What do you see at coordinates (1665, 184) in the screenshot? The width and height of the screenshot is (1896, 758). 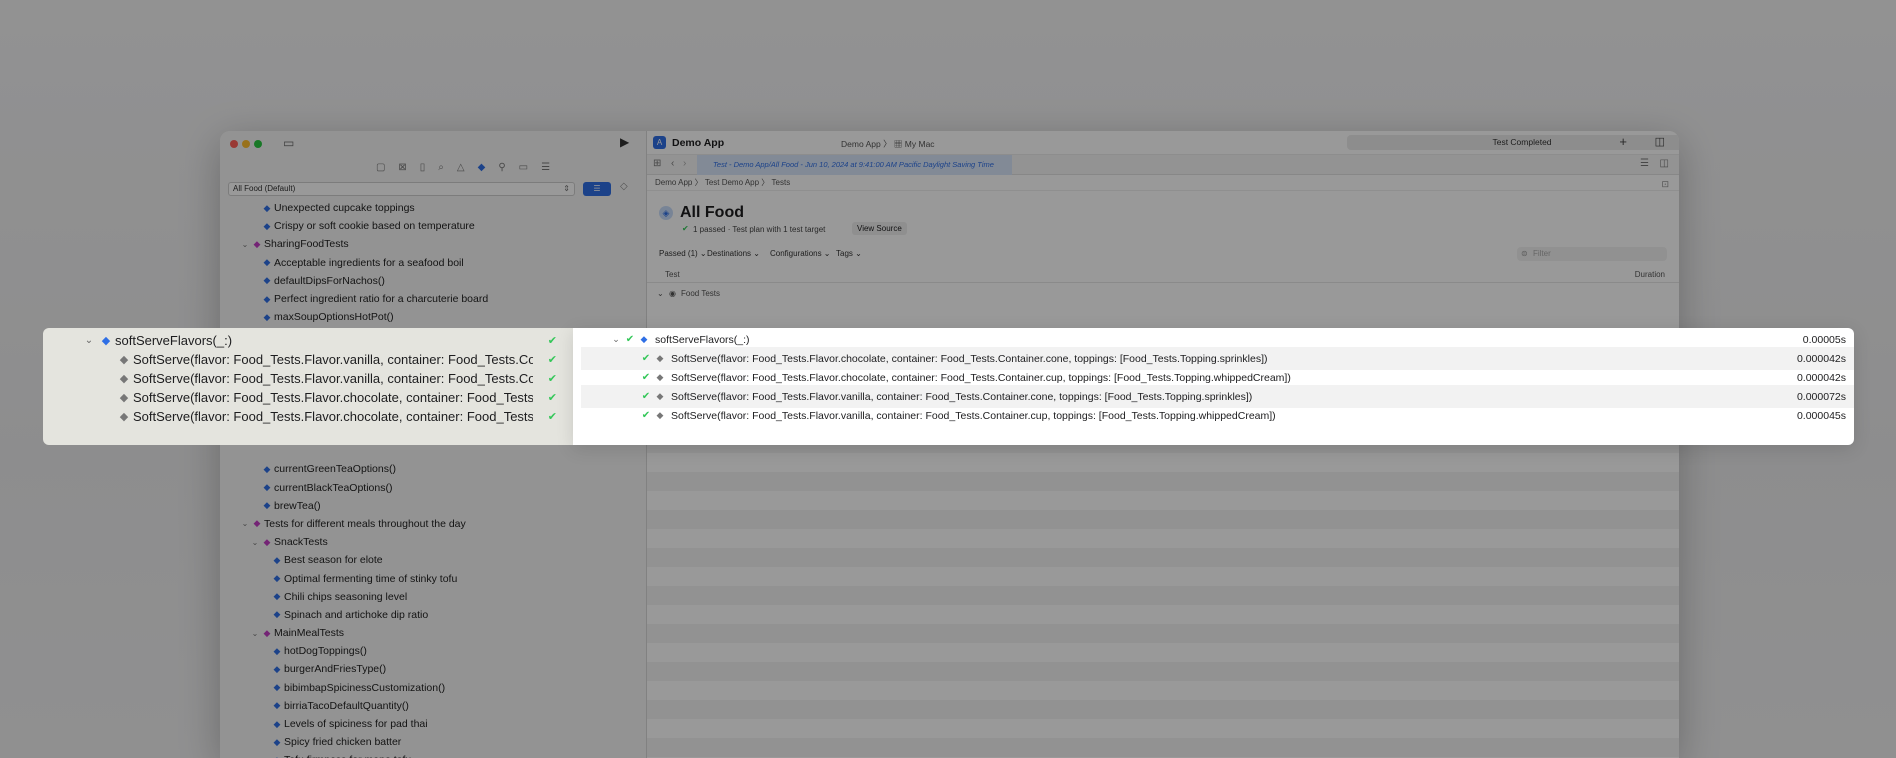 I see `lock-icon: ⊡` at bounding box center [1665, 184].